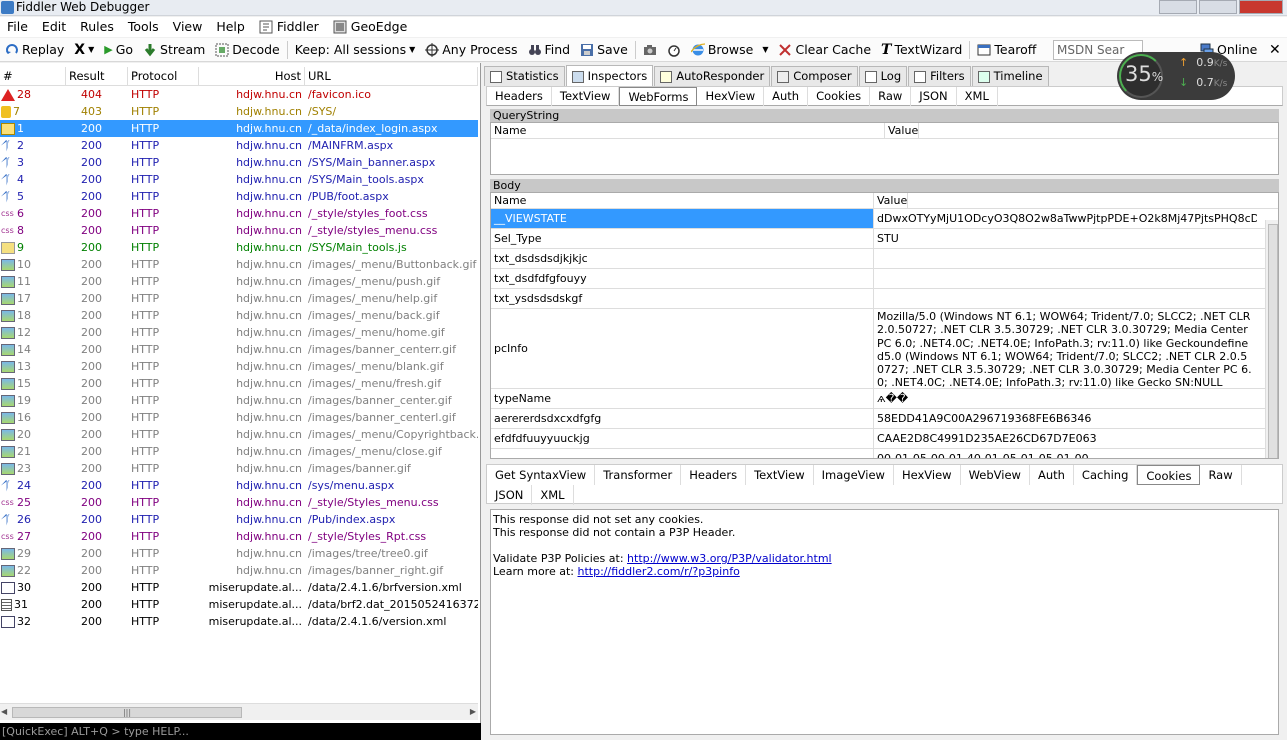  Describe the element at coordinates (1169, 475) in the screenshot. I see `response-tab-cookies: Cookies` at that location.